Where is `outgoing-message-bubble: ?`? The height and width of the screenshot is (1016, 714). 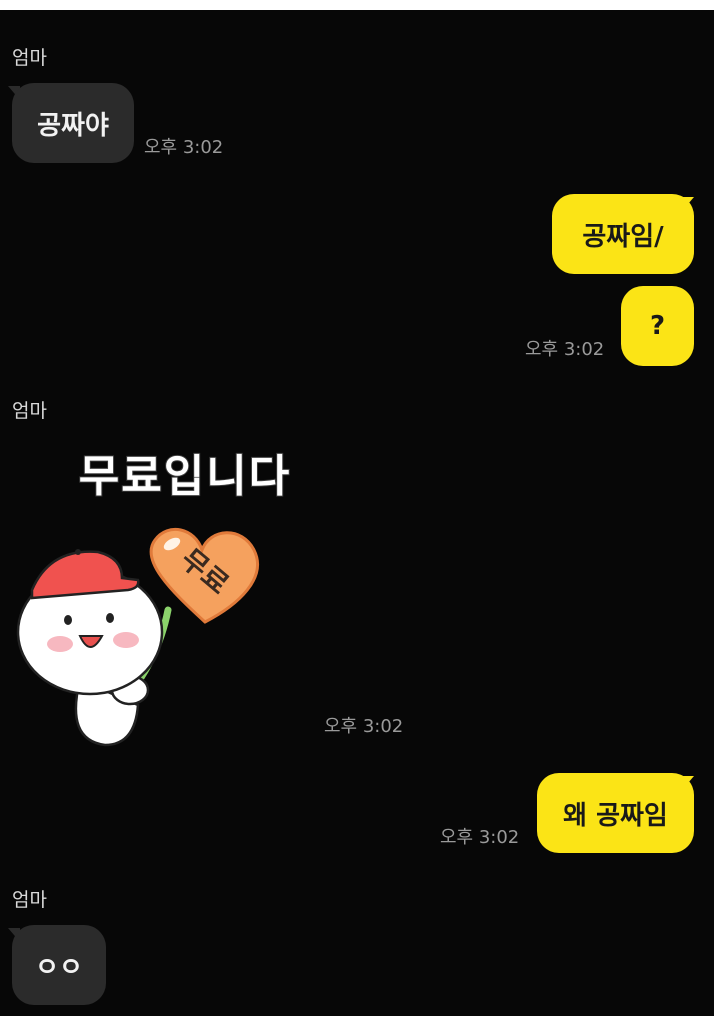
outgoing-message-bubble: ? is located at coordinates (657, 326).